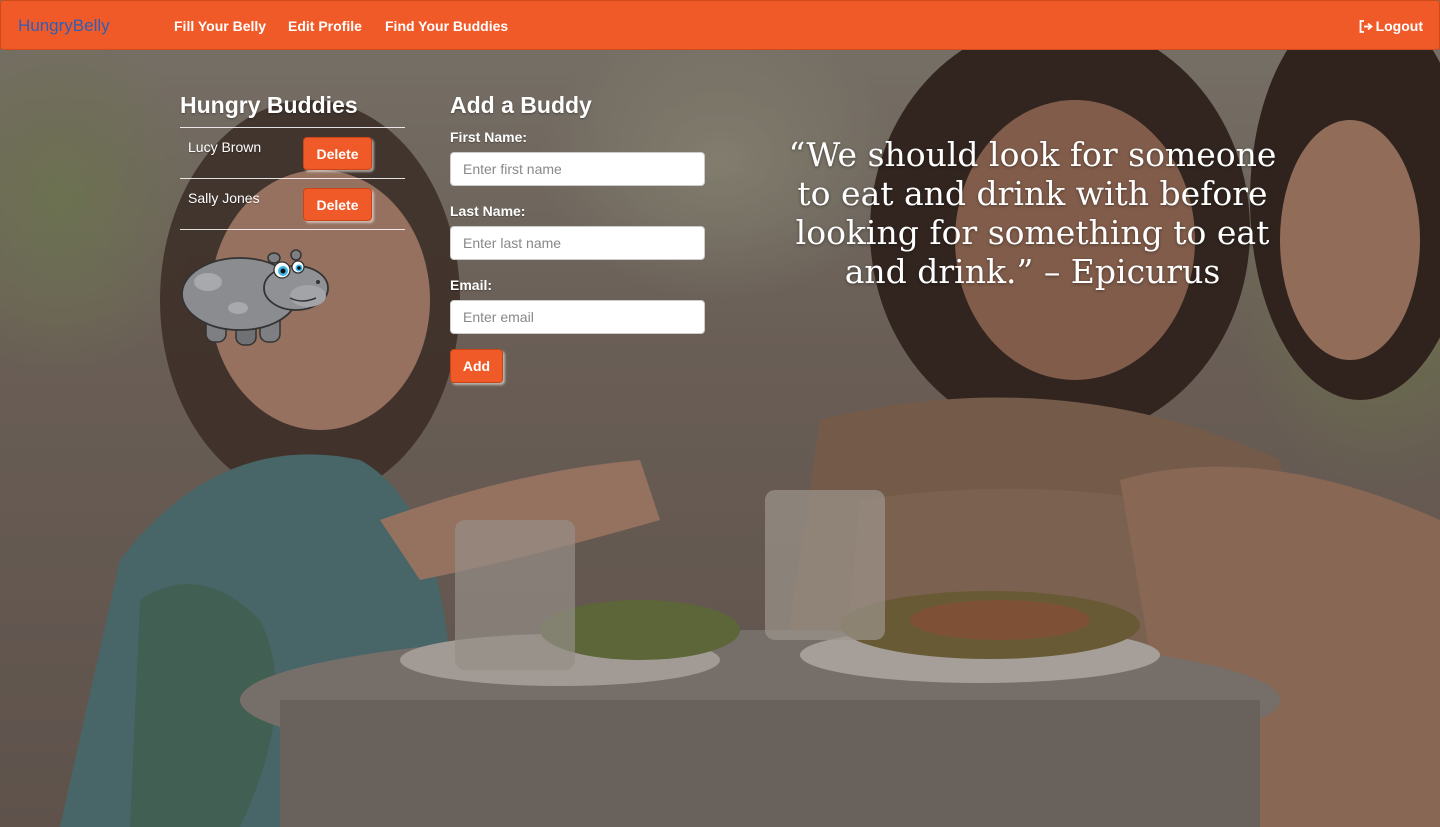 The height and width of the screenshot is (827, 1440). What do you see at coordinates (220, 26) in the screenshot?
I see `nav-fill-your-belly: Fill Your Belly` at bounding box center [220, 26].